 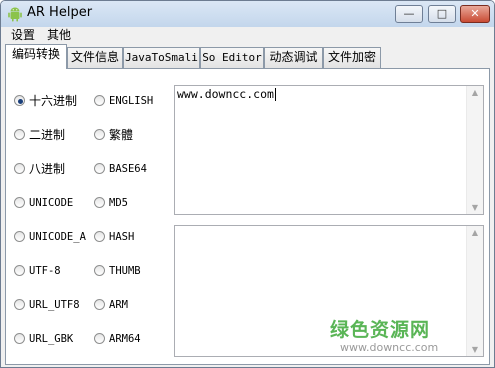 What do you see at coordinates (121, 135) in the screenshot?
I see `radio-label: 繁體` at bounding box center [121, 135].